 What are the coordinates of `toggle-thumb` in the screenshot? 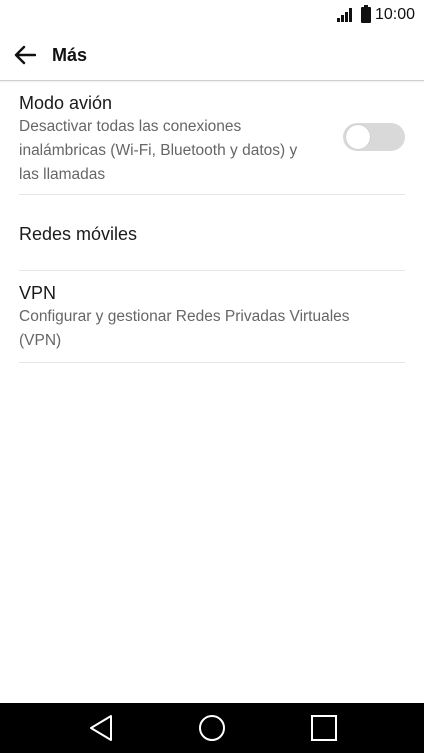 It's located at (358, 137).